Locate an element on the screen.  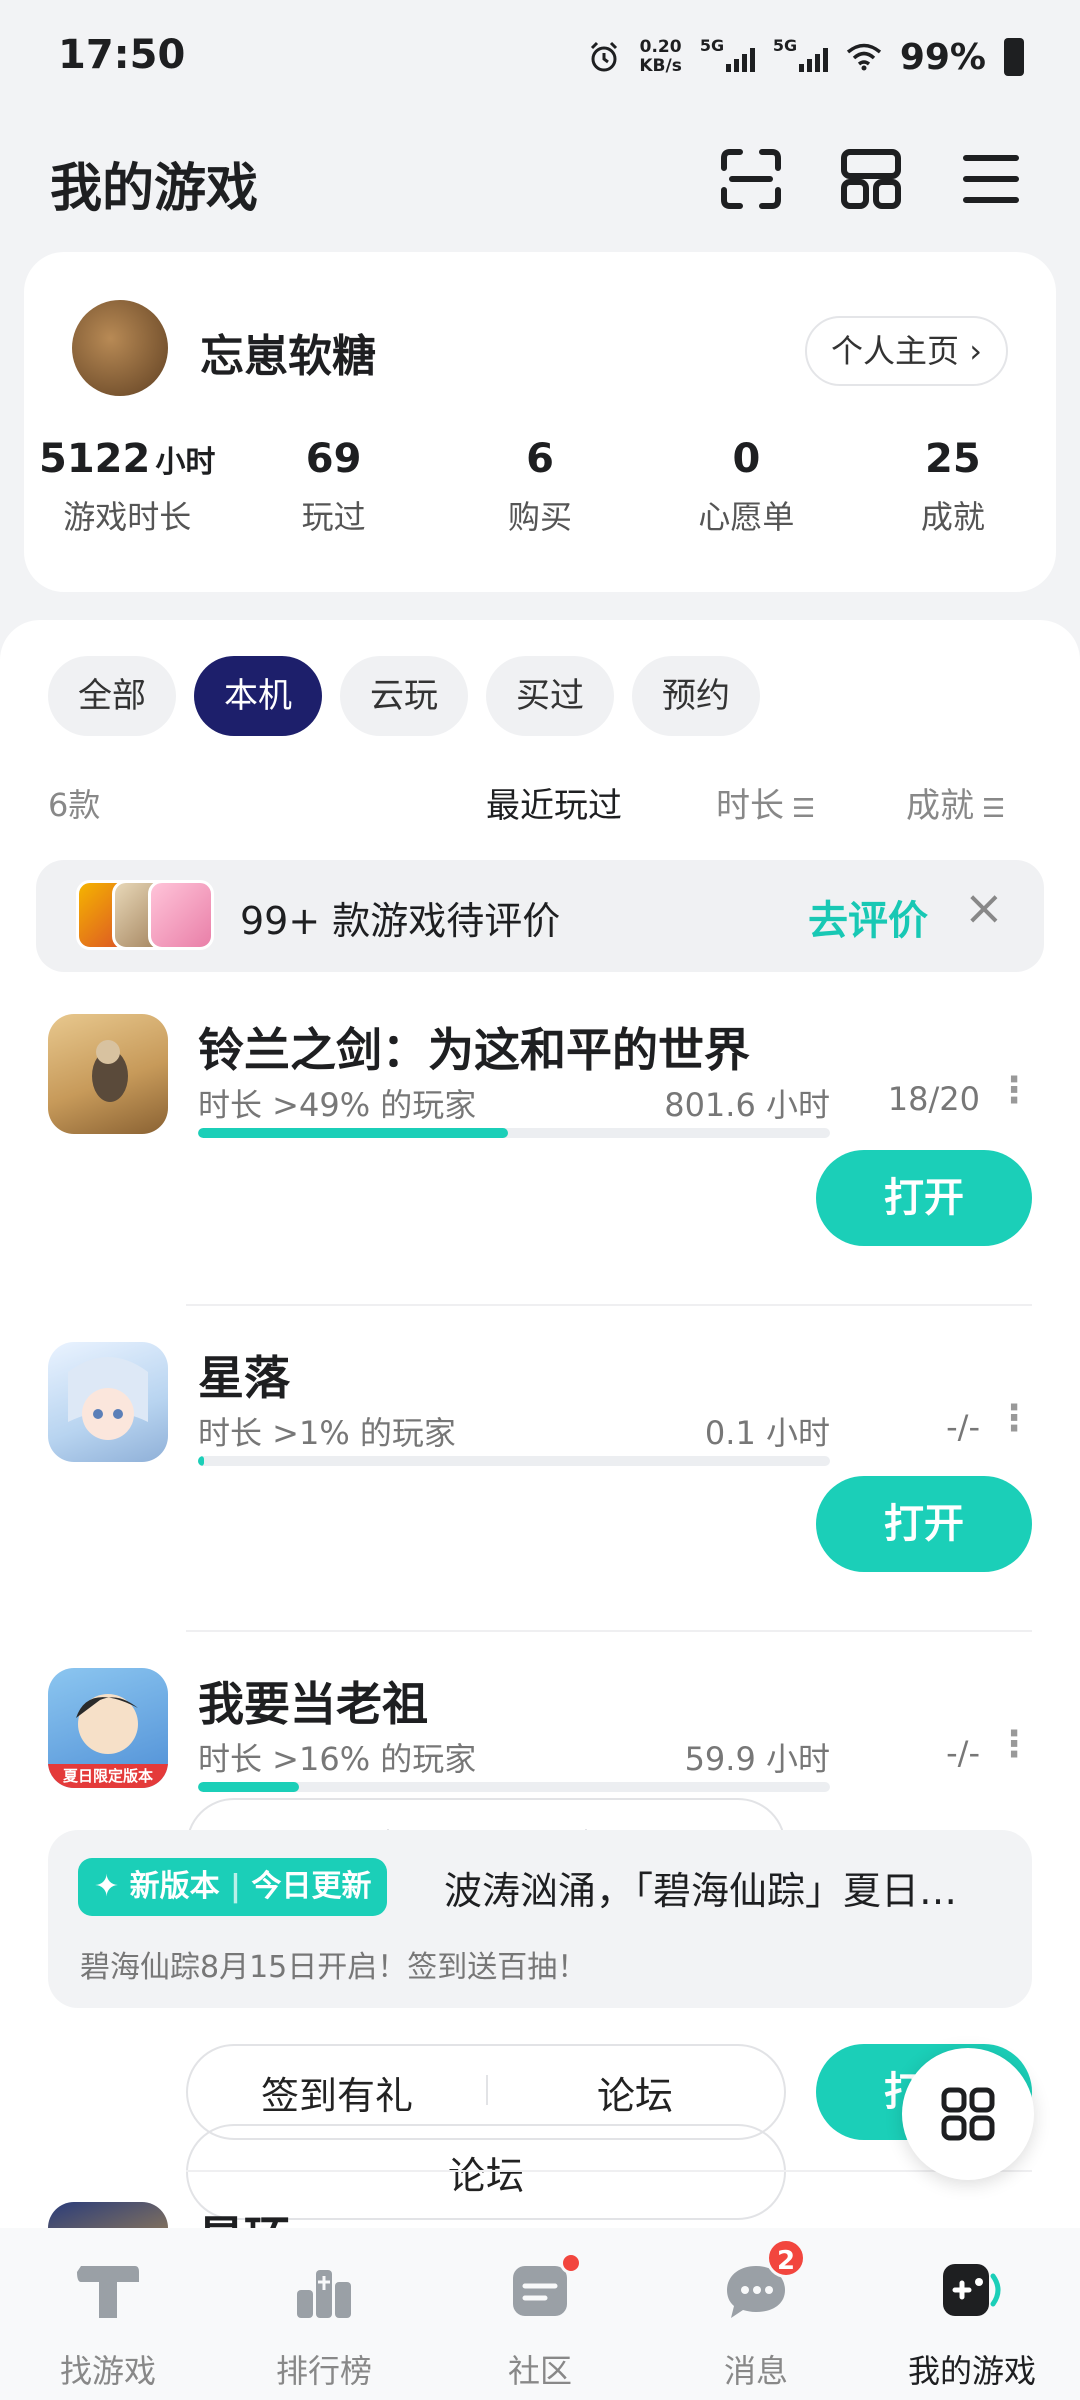
game-title: 铃兰之剑：为这和平的世界 is located at coordinates (474, 1050).